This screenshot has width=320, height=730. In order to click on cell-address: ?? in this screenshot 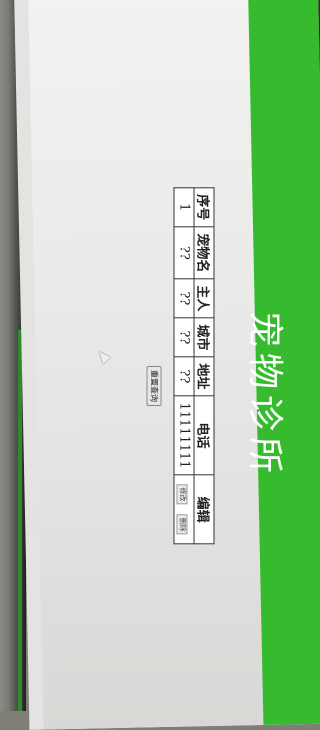, I will do `click(184, 376)`.